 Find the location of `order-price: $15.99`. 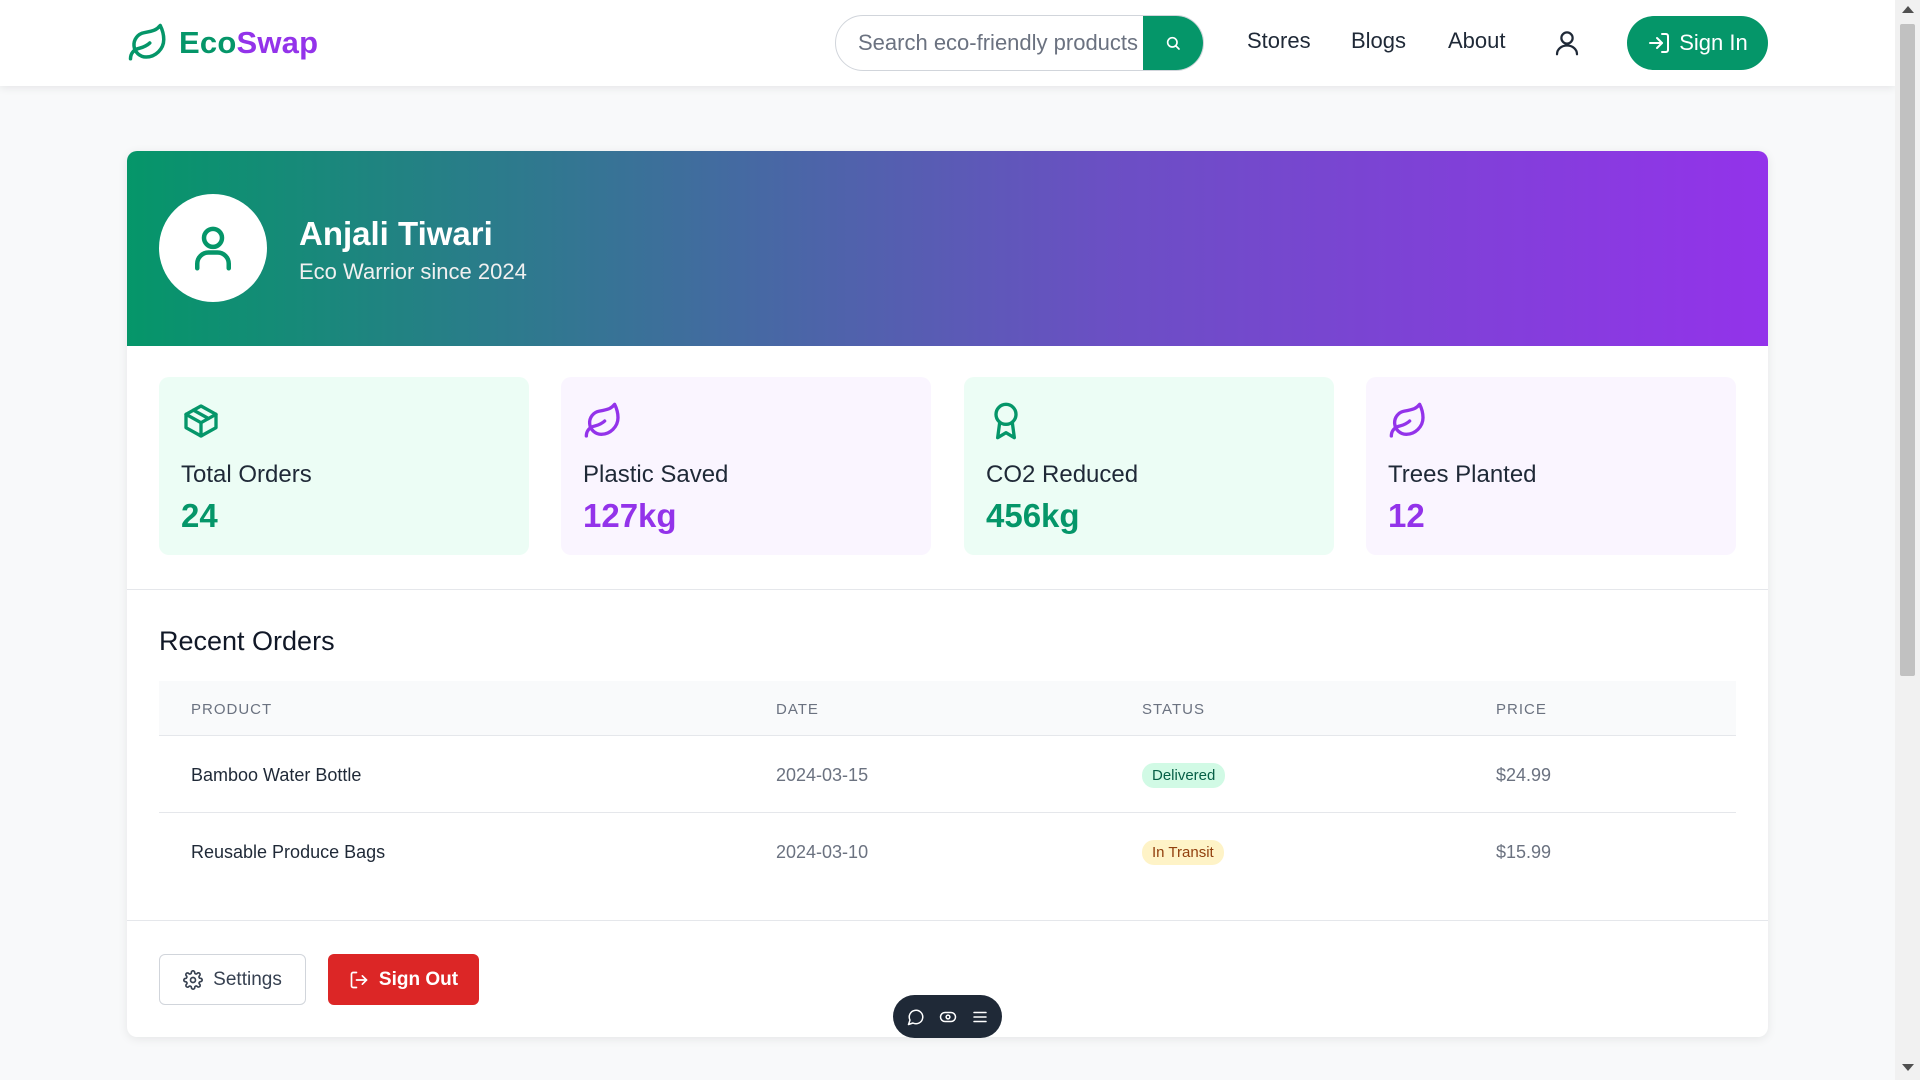

order-price: $15.99 is located at coordinates (1524, 852).